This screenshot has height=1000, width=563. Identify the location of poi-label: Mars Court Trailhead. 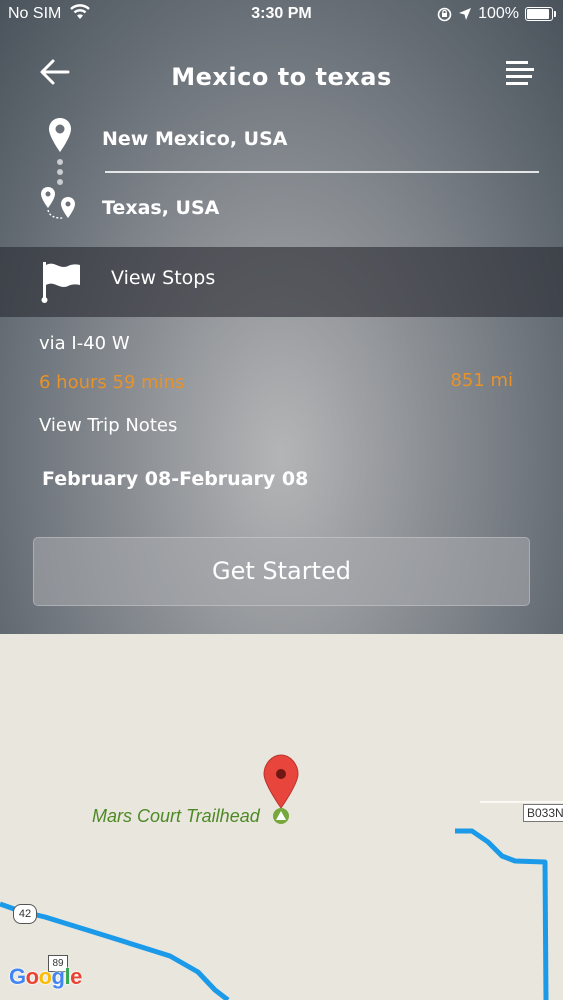
(176, 816).